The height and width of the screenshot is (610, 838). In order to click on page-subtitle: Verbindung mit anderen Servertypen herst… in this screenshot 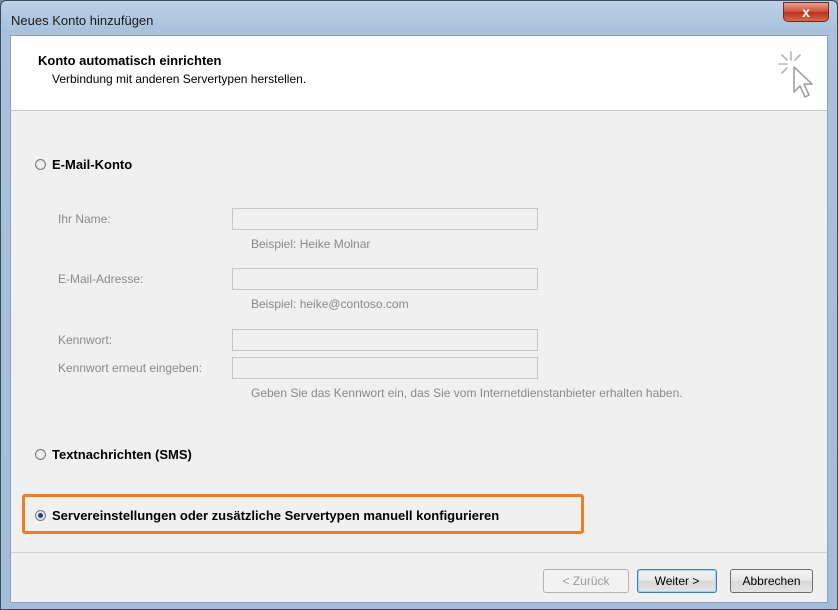, I will do `click(179, 79)`.